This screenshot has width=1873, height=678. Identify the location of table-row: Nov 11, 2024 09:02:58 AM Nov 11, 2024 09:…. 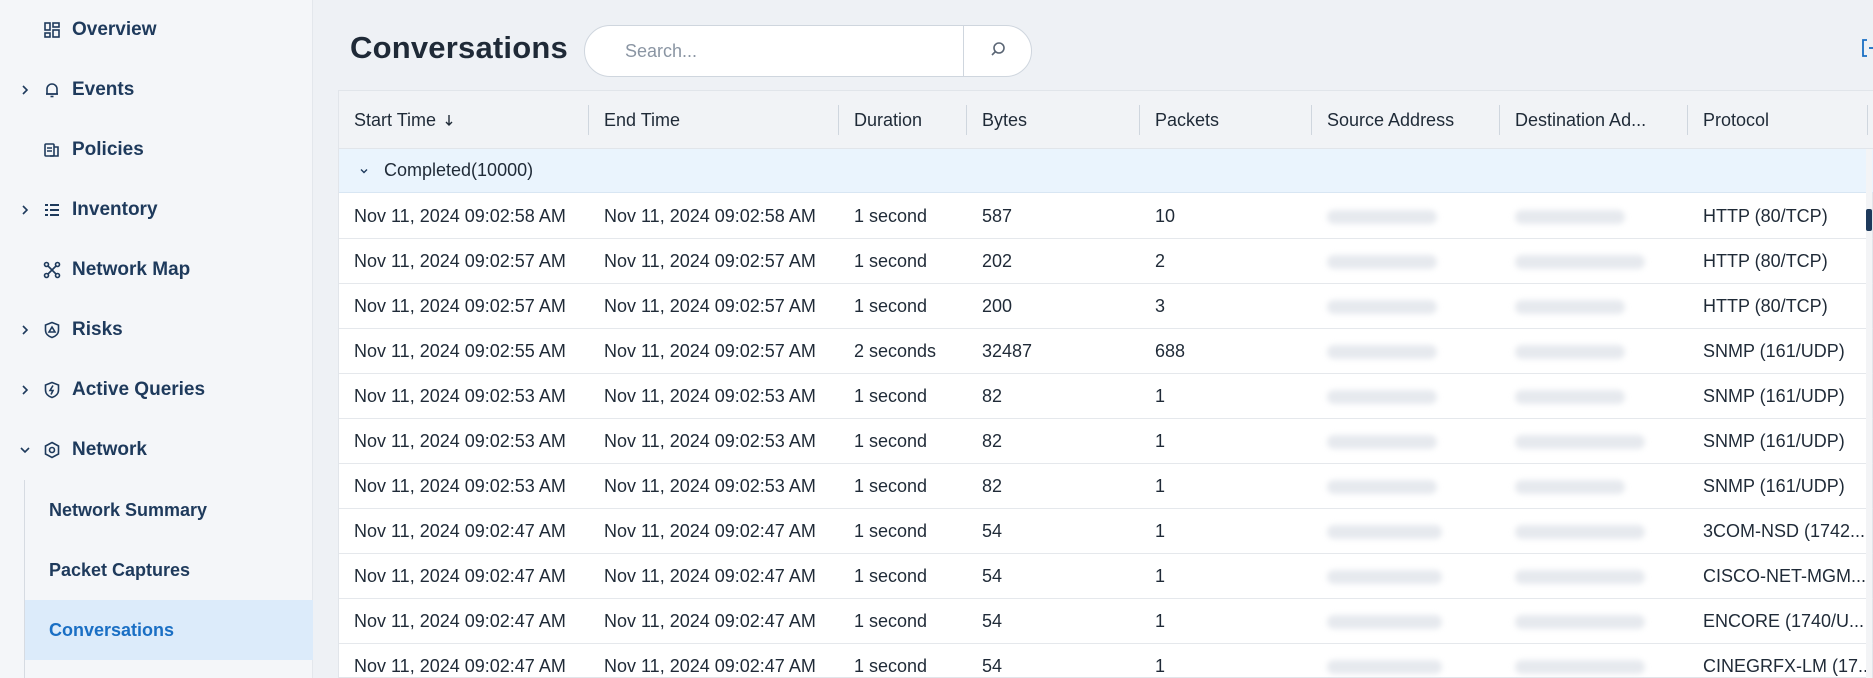
(1106, 216).